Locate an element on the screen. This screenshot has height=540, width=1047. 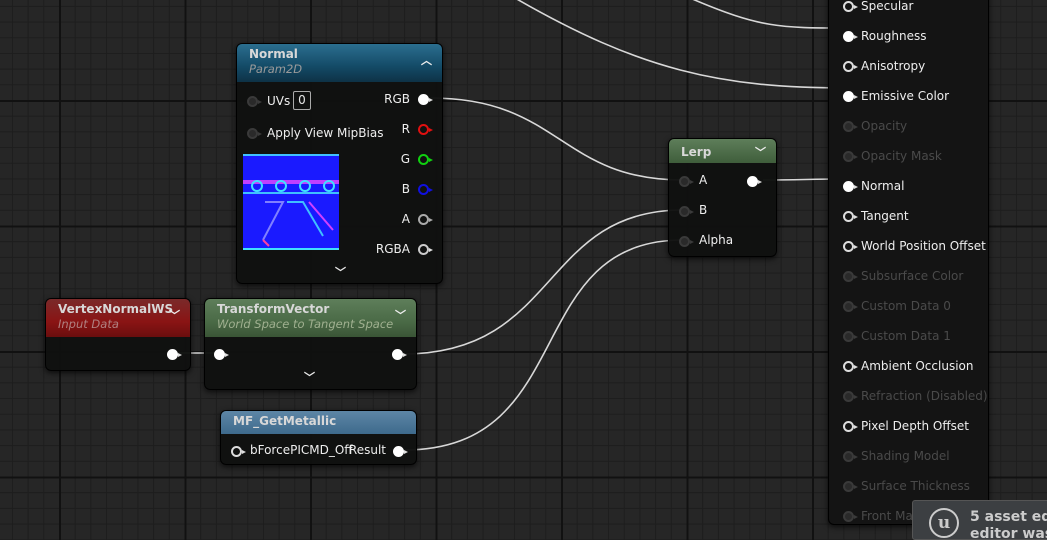
toast-line-2: editor was is located at coordinates (1008, 533).